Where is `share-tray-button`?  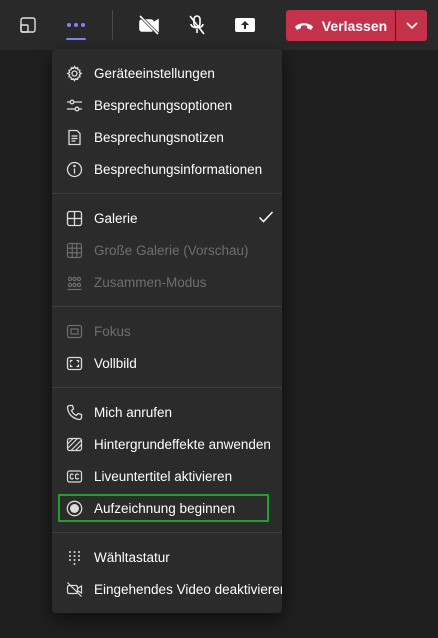 share-tray-button is located at coordinates (245, 25).